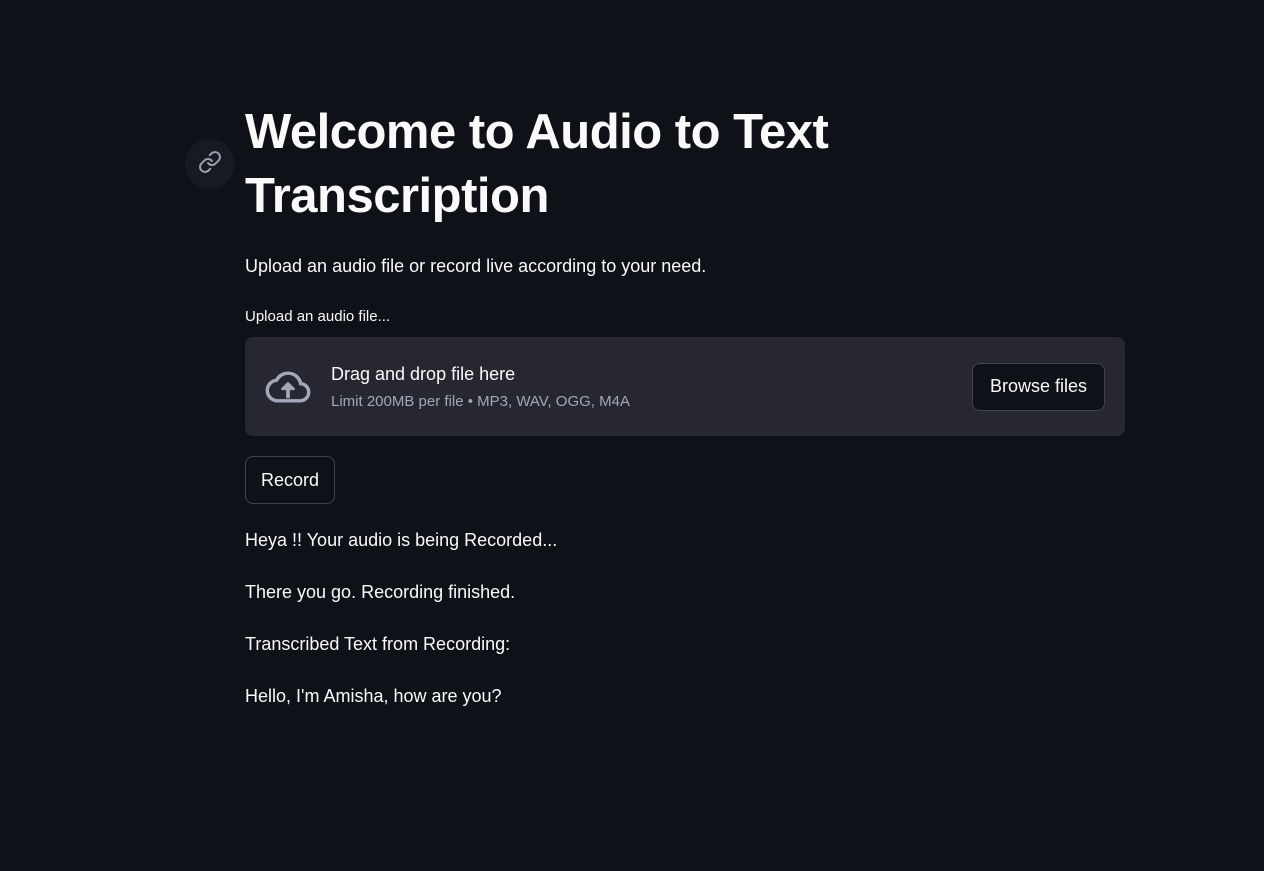 The width and height of the screenshot is (1264, 871). Describe the element at coordinates (380, 592) in the screenshot. I see `recording-finished-message: There you go. Recording finished.` at that location.